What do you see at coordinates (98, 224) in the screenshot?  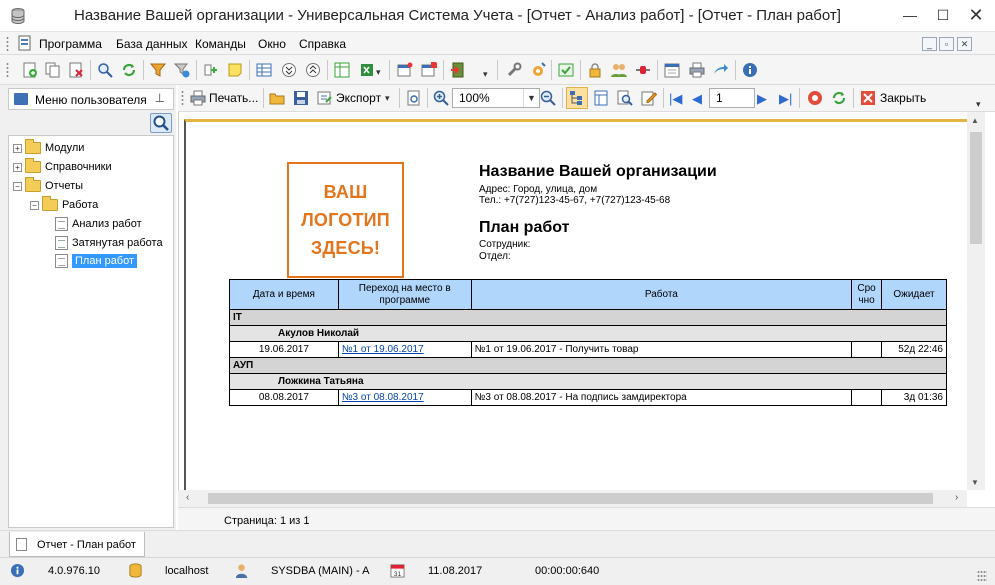 I see `tree-item-work-analysis: Анализ работ` at bounding box center [98, 224].